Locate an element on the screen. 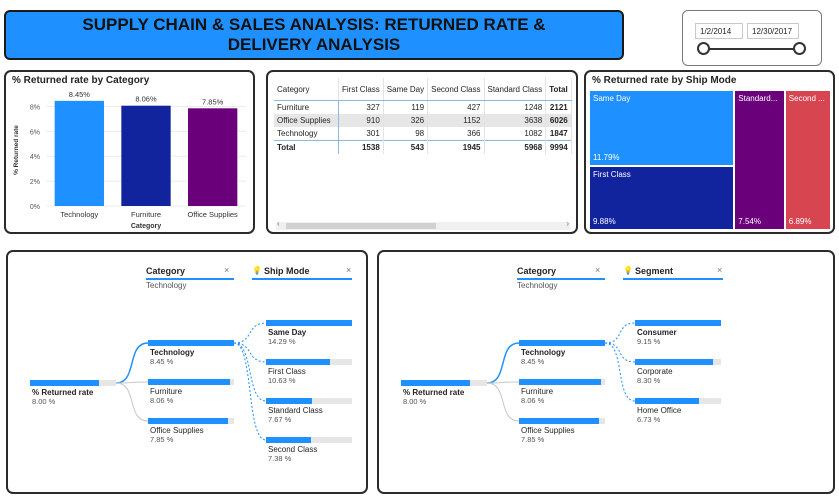  node-label: Office Supplies is located at coordinates (548, 430).